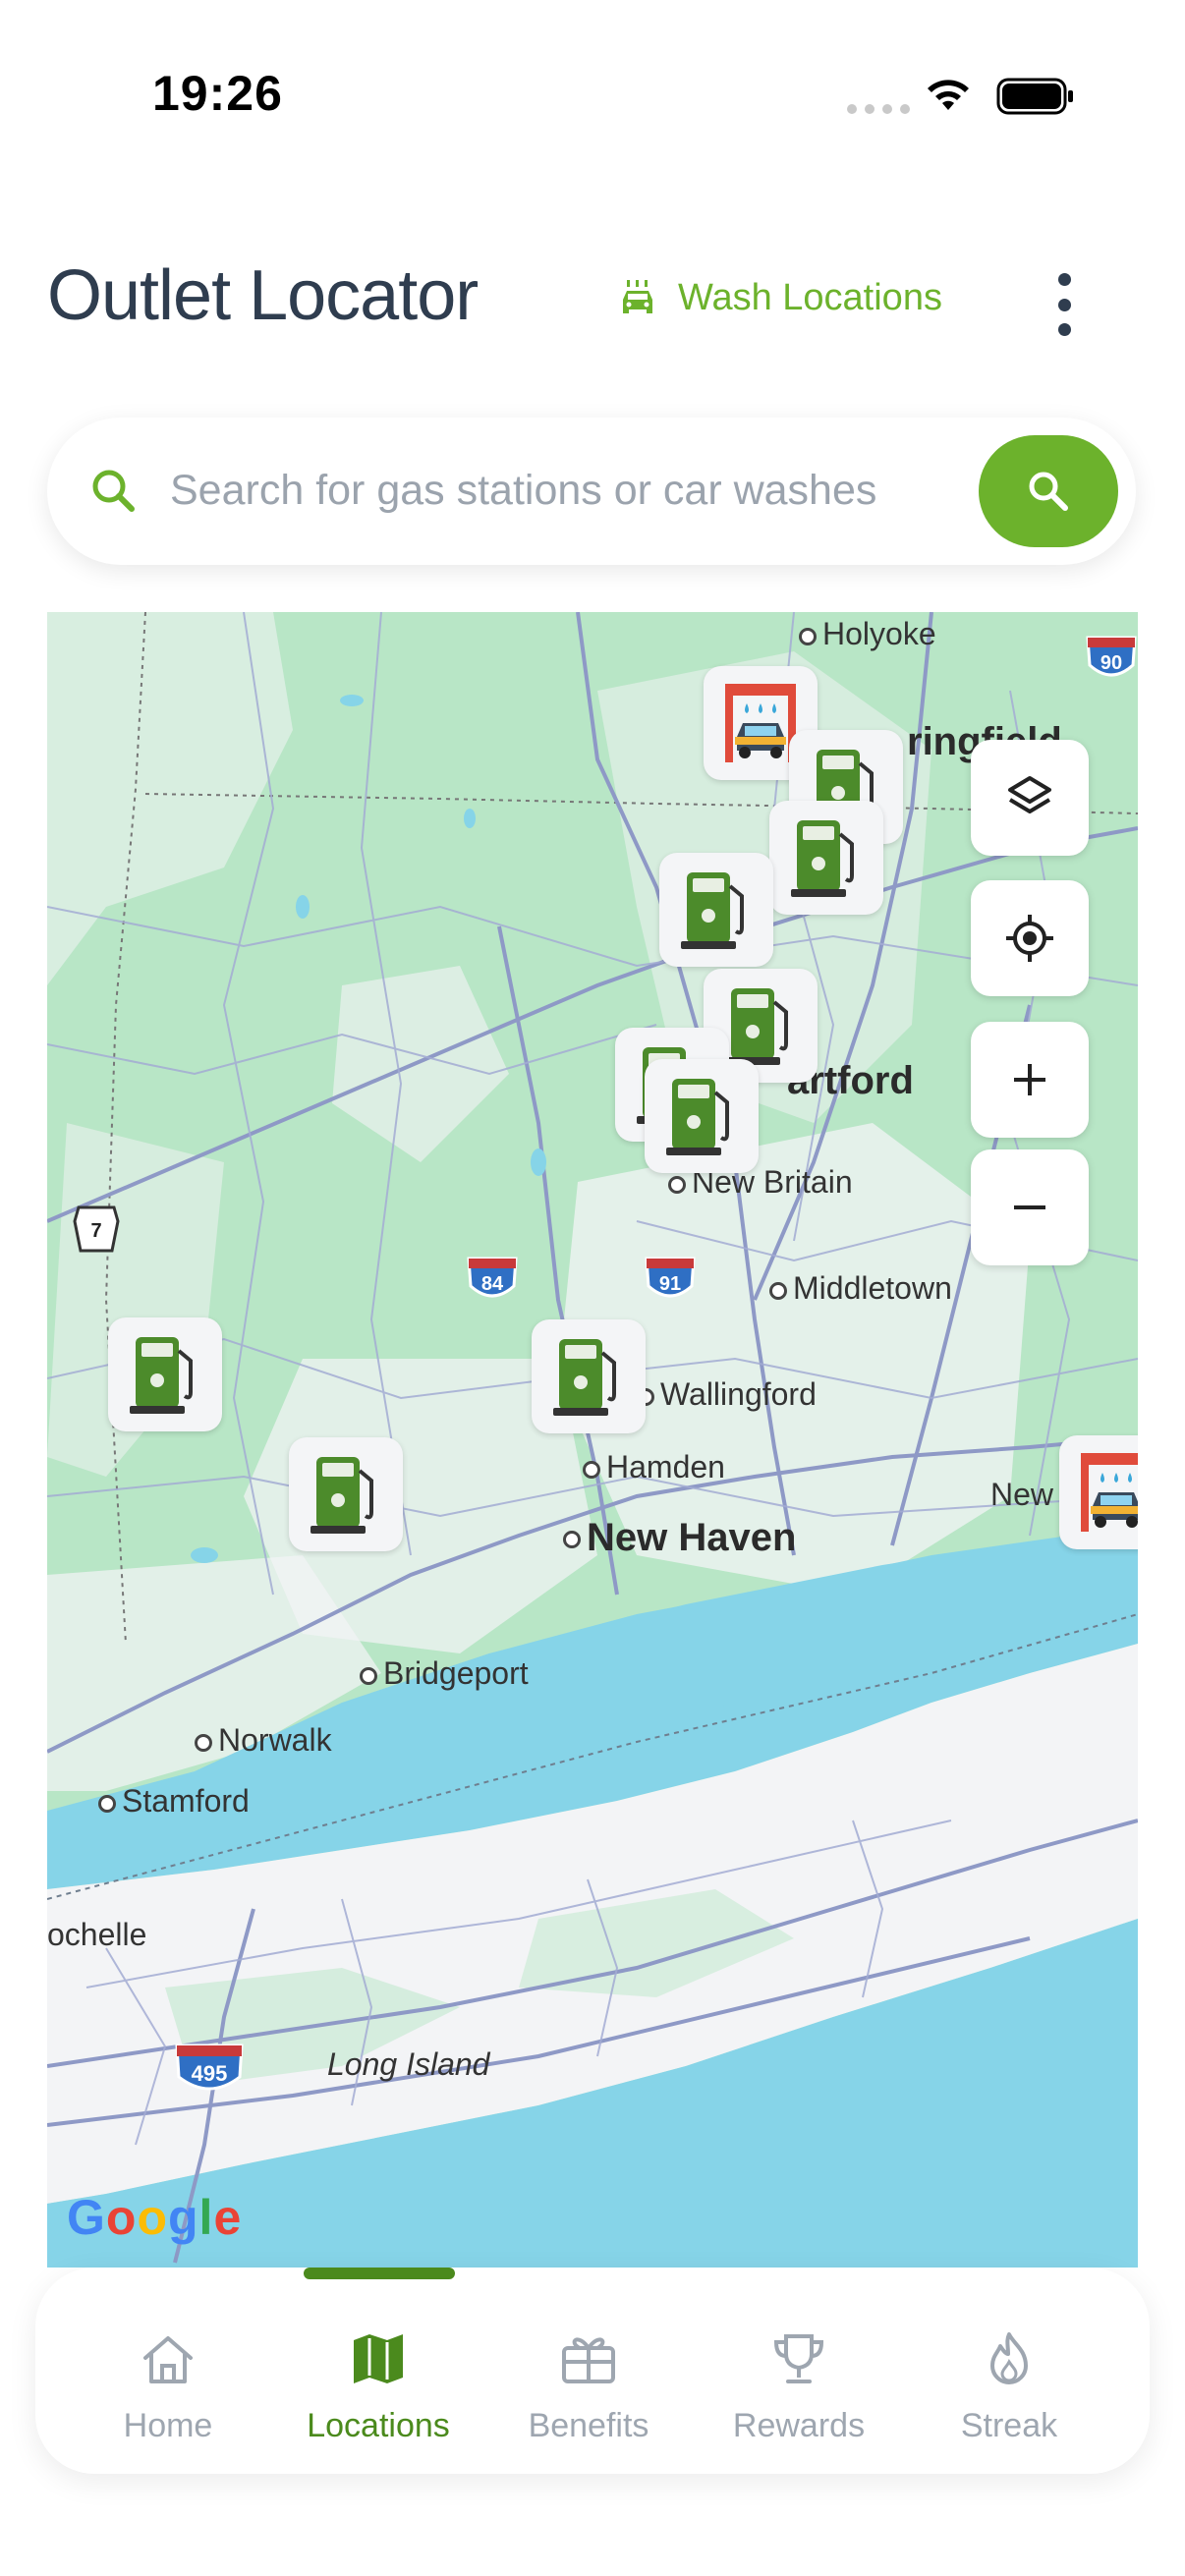  I want to click on interstate-shield-icon: 495, so click(210, 2067).